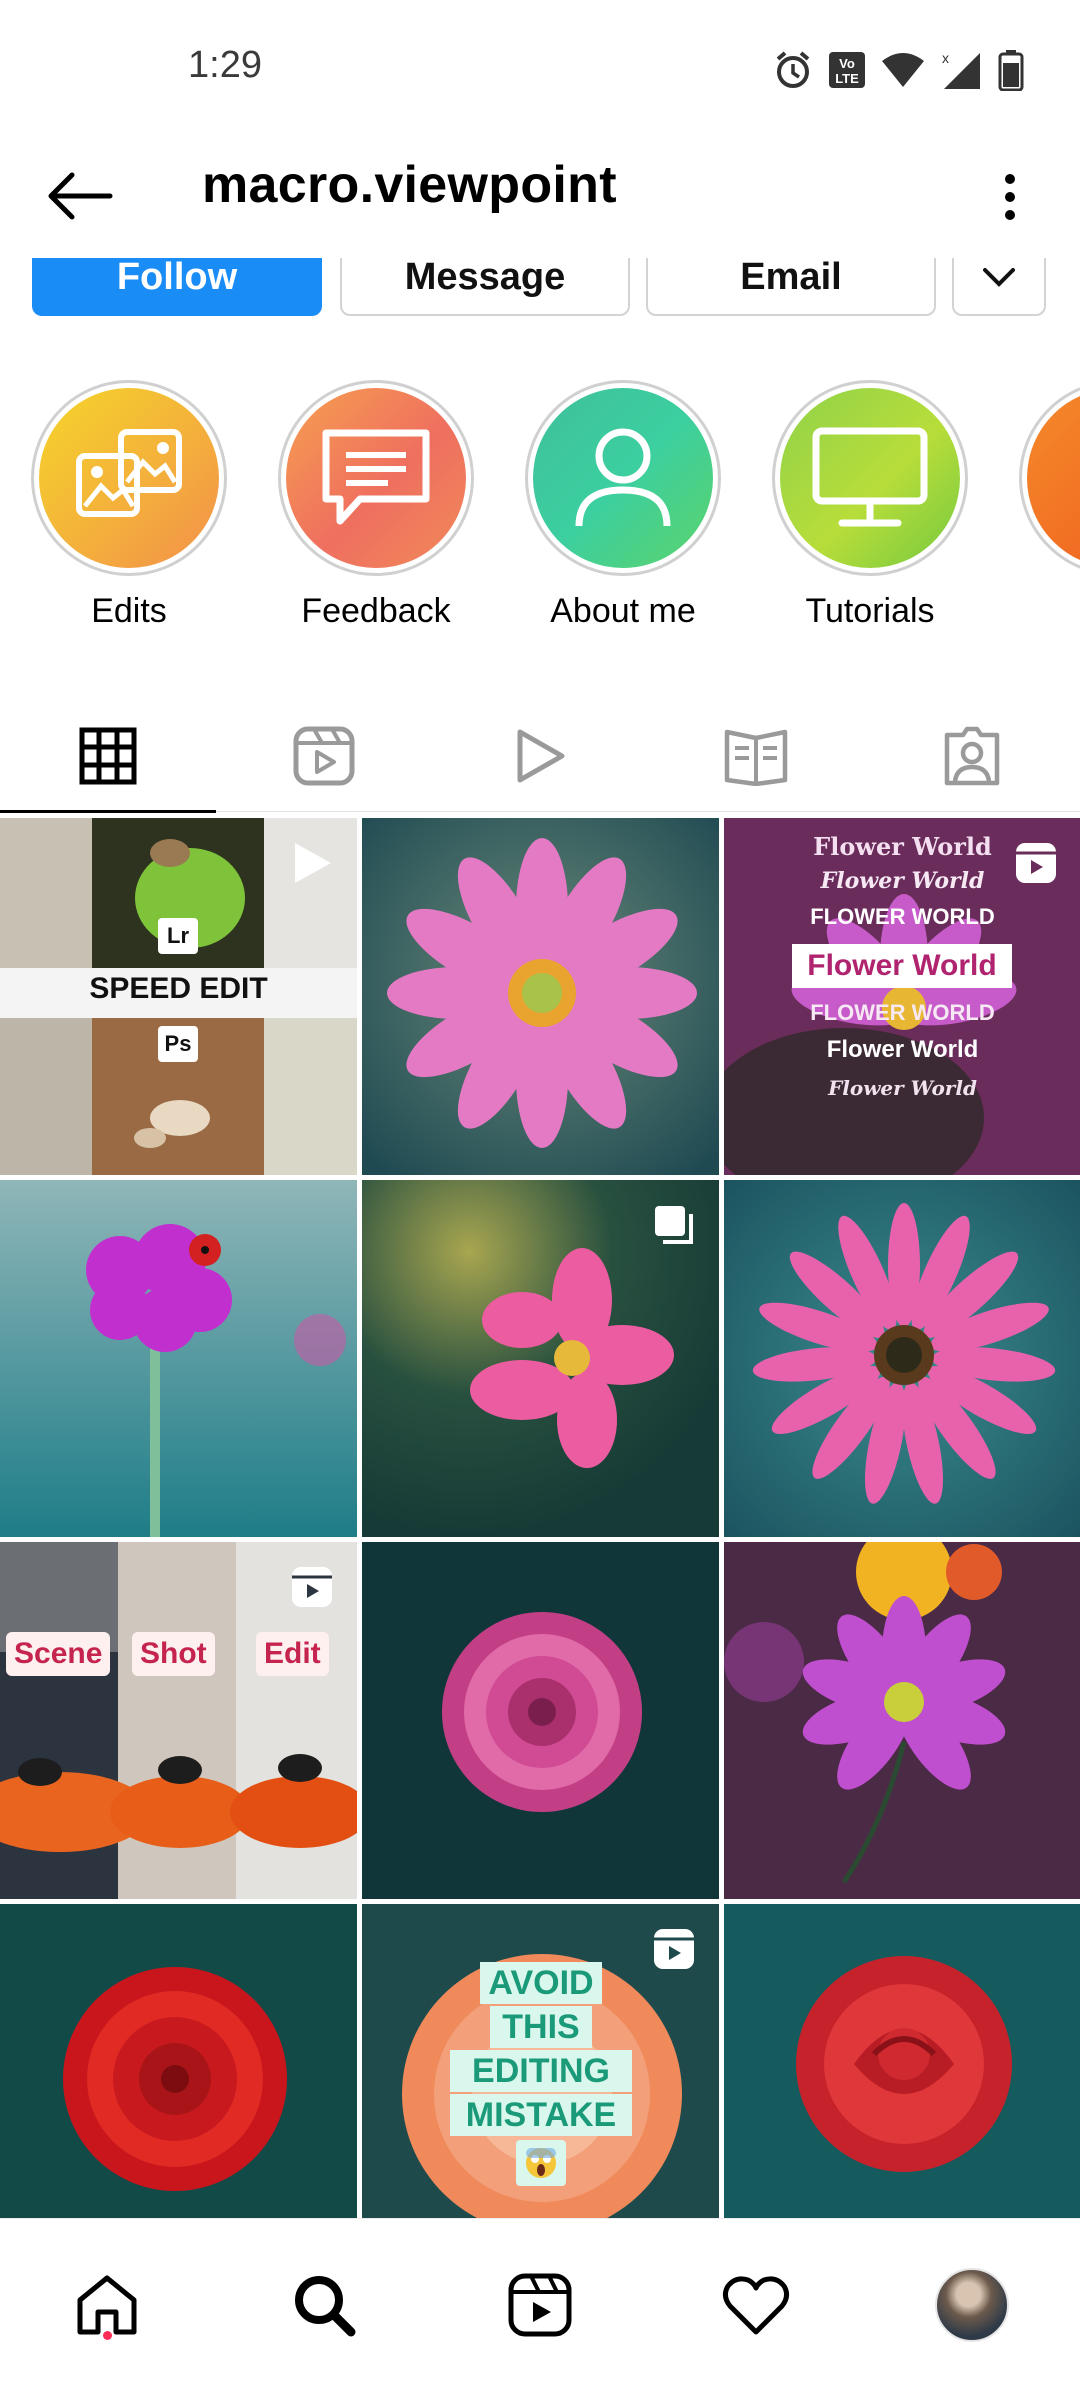 The image size is (1080, 2400). I want to click on post-pink-daisy, so click(540, 996).